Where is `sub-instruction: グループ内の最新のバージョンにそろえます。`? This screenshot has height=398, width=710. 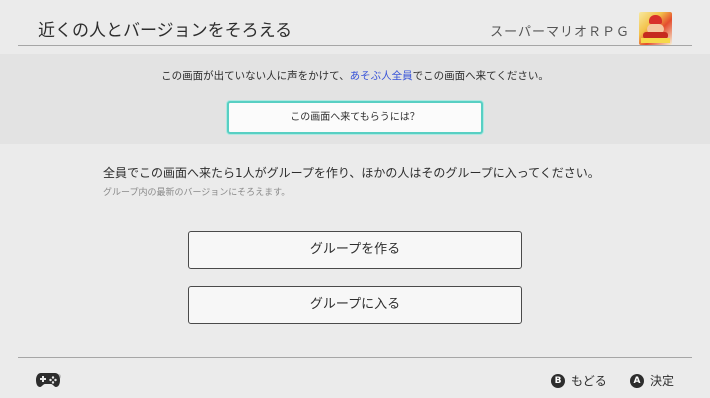
sub-instruction: グループ内の最新のバージョンにそろえます。 is located at coordinates (197, 193).